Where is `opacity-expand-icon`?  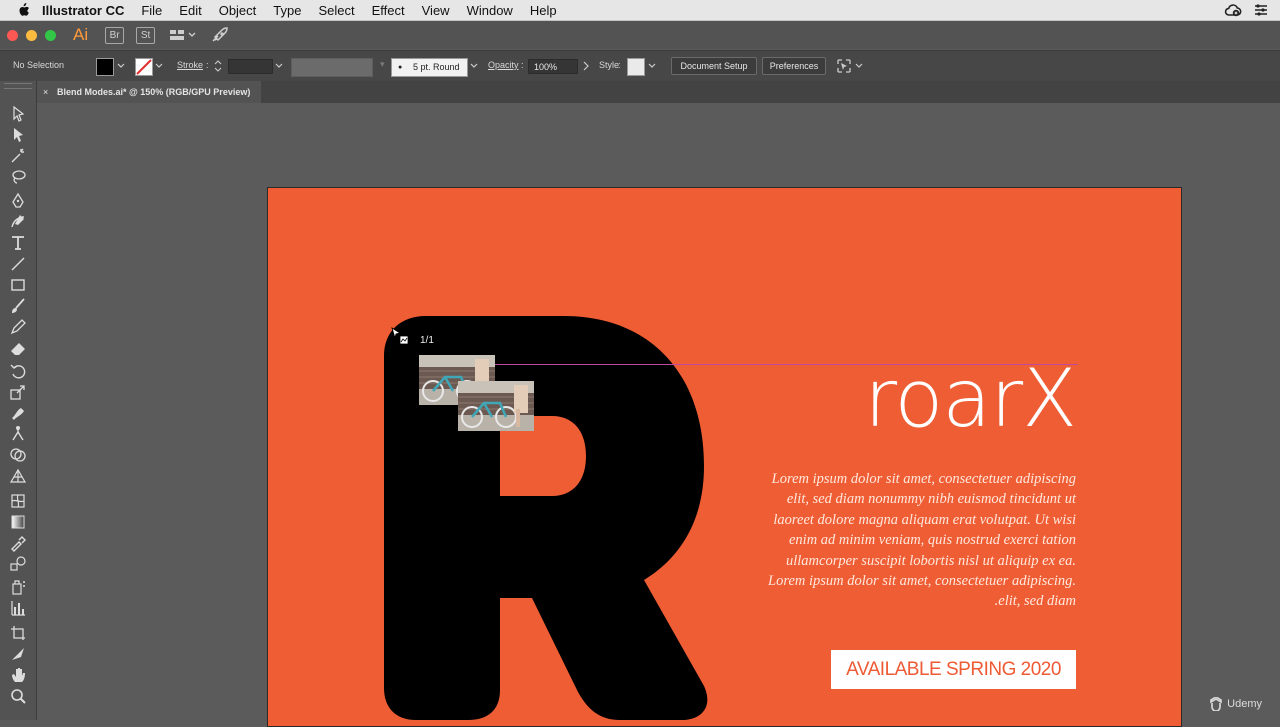
opacity-expand-icon is located at coordinates (586, 66).